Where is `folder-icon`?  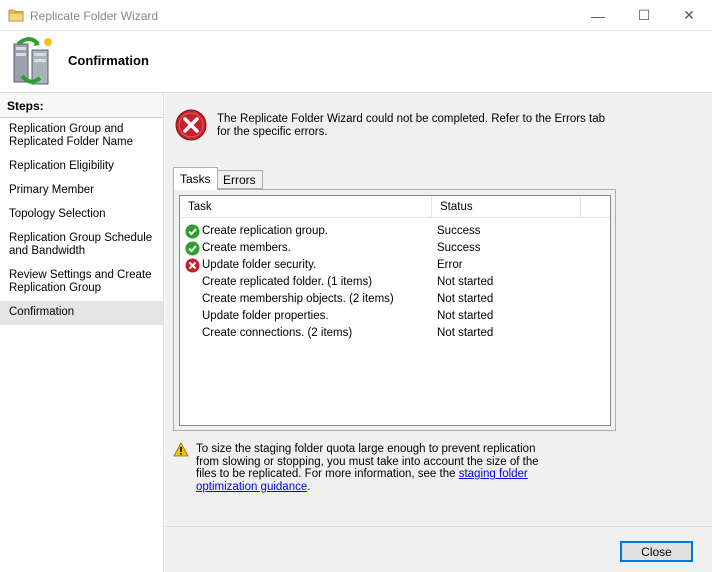 folder-icon is located at coordinates (16, 15).